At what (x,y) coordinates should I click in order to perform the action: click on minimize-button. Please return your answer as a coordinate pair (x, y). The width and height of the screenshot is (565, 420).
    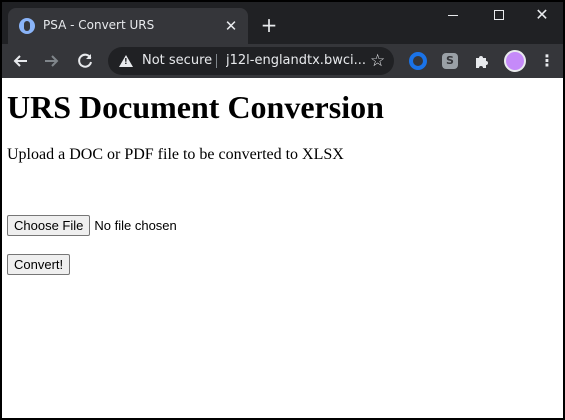
    Looking at the image, I should click on (453, 16).